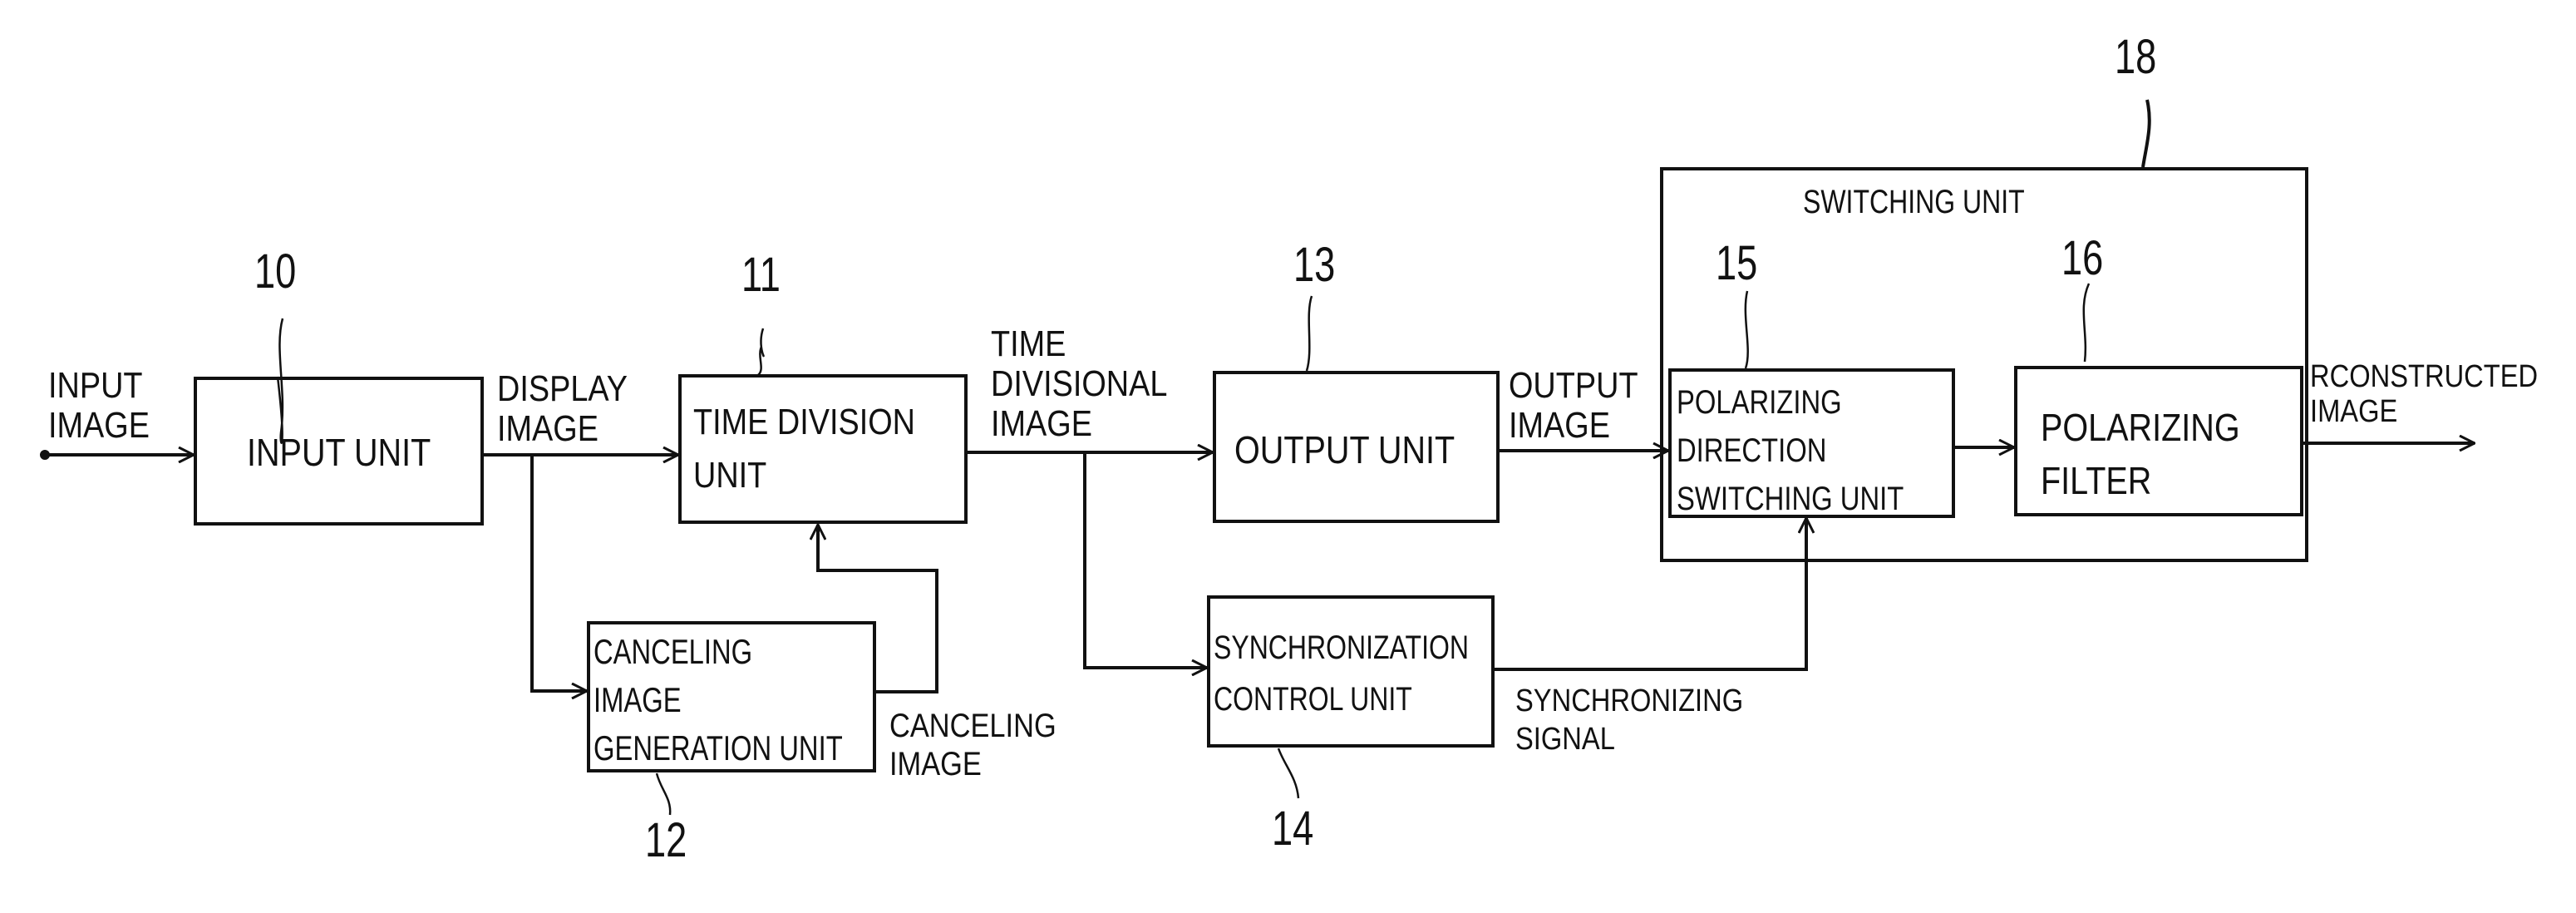 The image size is (2576, 913). I want to click on polarizing-filter-block: POLARIZING FILTER, so click(2158, 441).